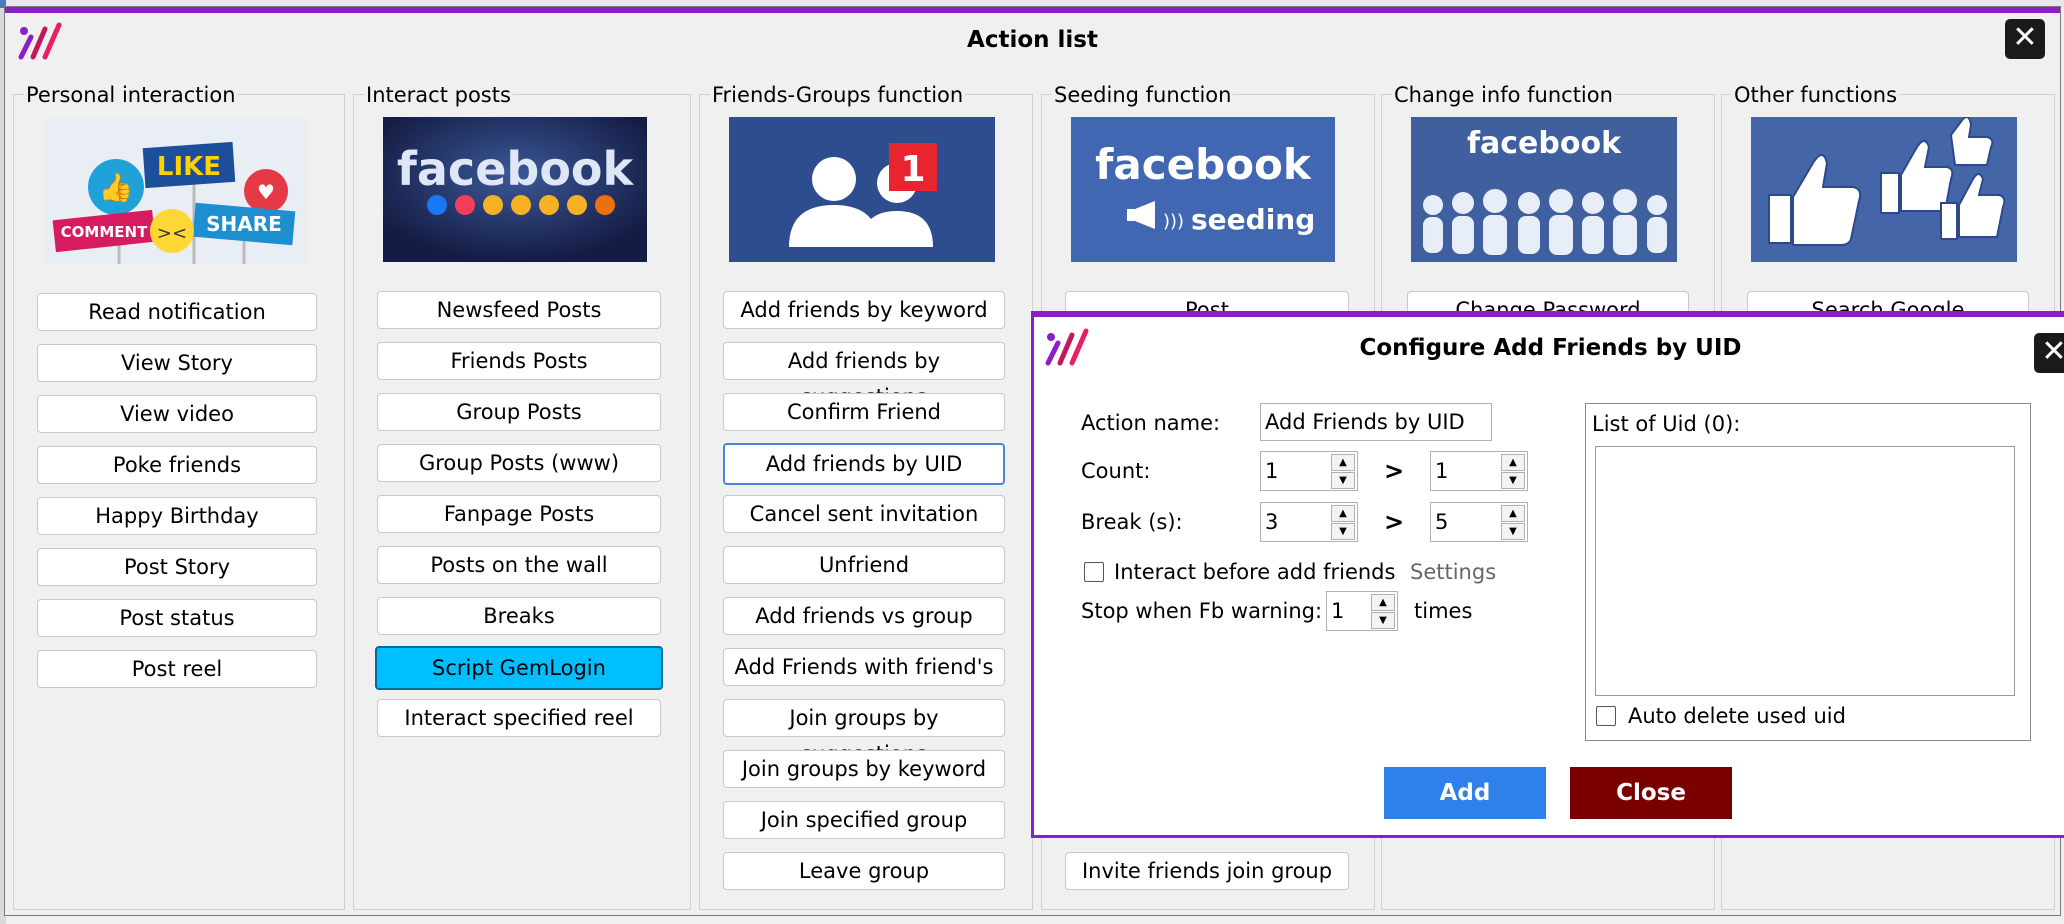 The height and width of the screenshot is (924, 2064). Describe the element at coordinates (864, 820) in the screenshot. I see `btn-join-specified-group: Join specified group` at that location.